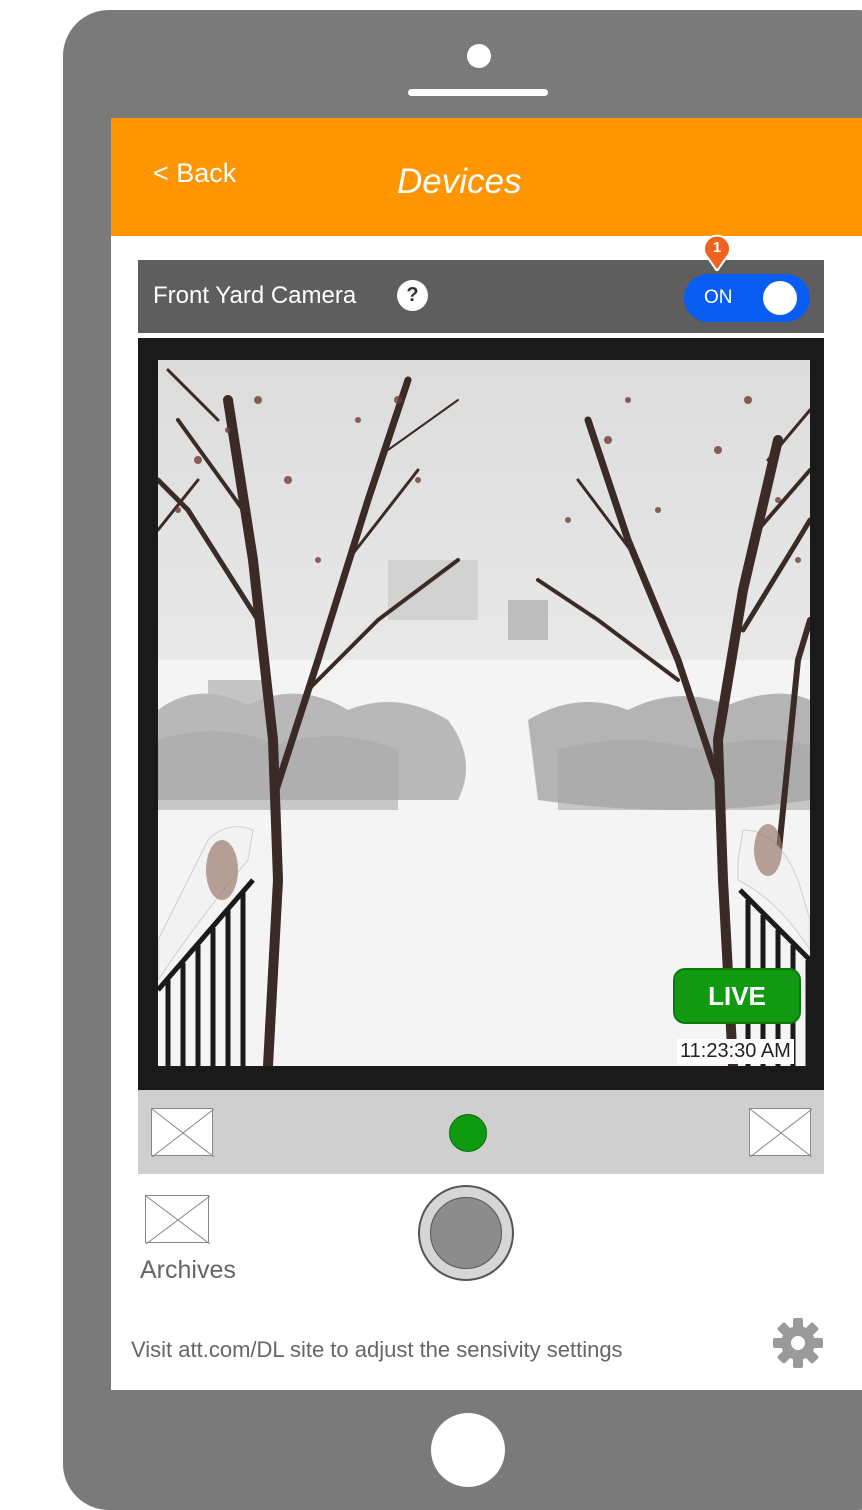 This screenshot has height=1510, width=862. Describe the element at coordinates (717, 247) in the screenshot. I see `badge-count: 1` at that location.